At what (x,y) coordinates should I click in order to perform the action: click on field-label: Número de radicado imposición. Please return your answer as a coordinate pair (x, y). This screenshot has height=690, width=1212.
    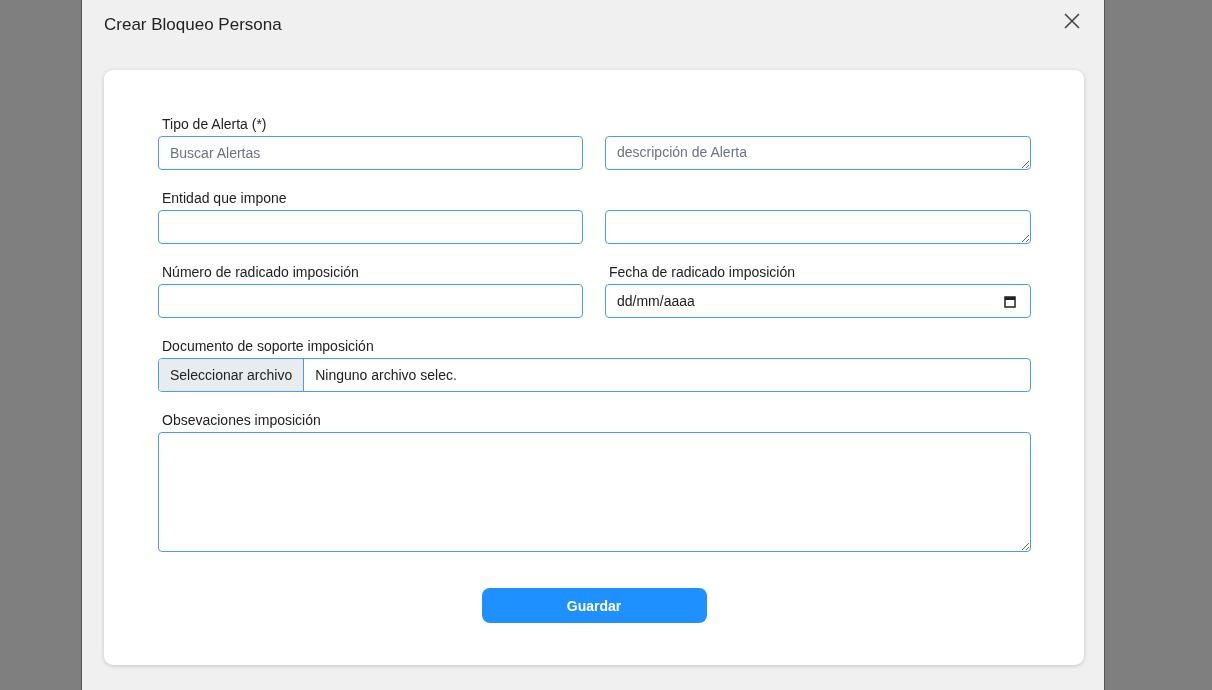
    Looking at the image, I should click on (260, 272).